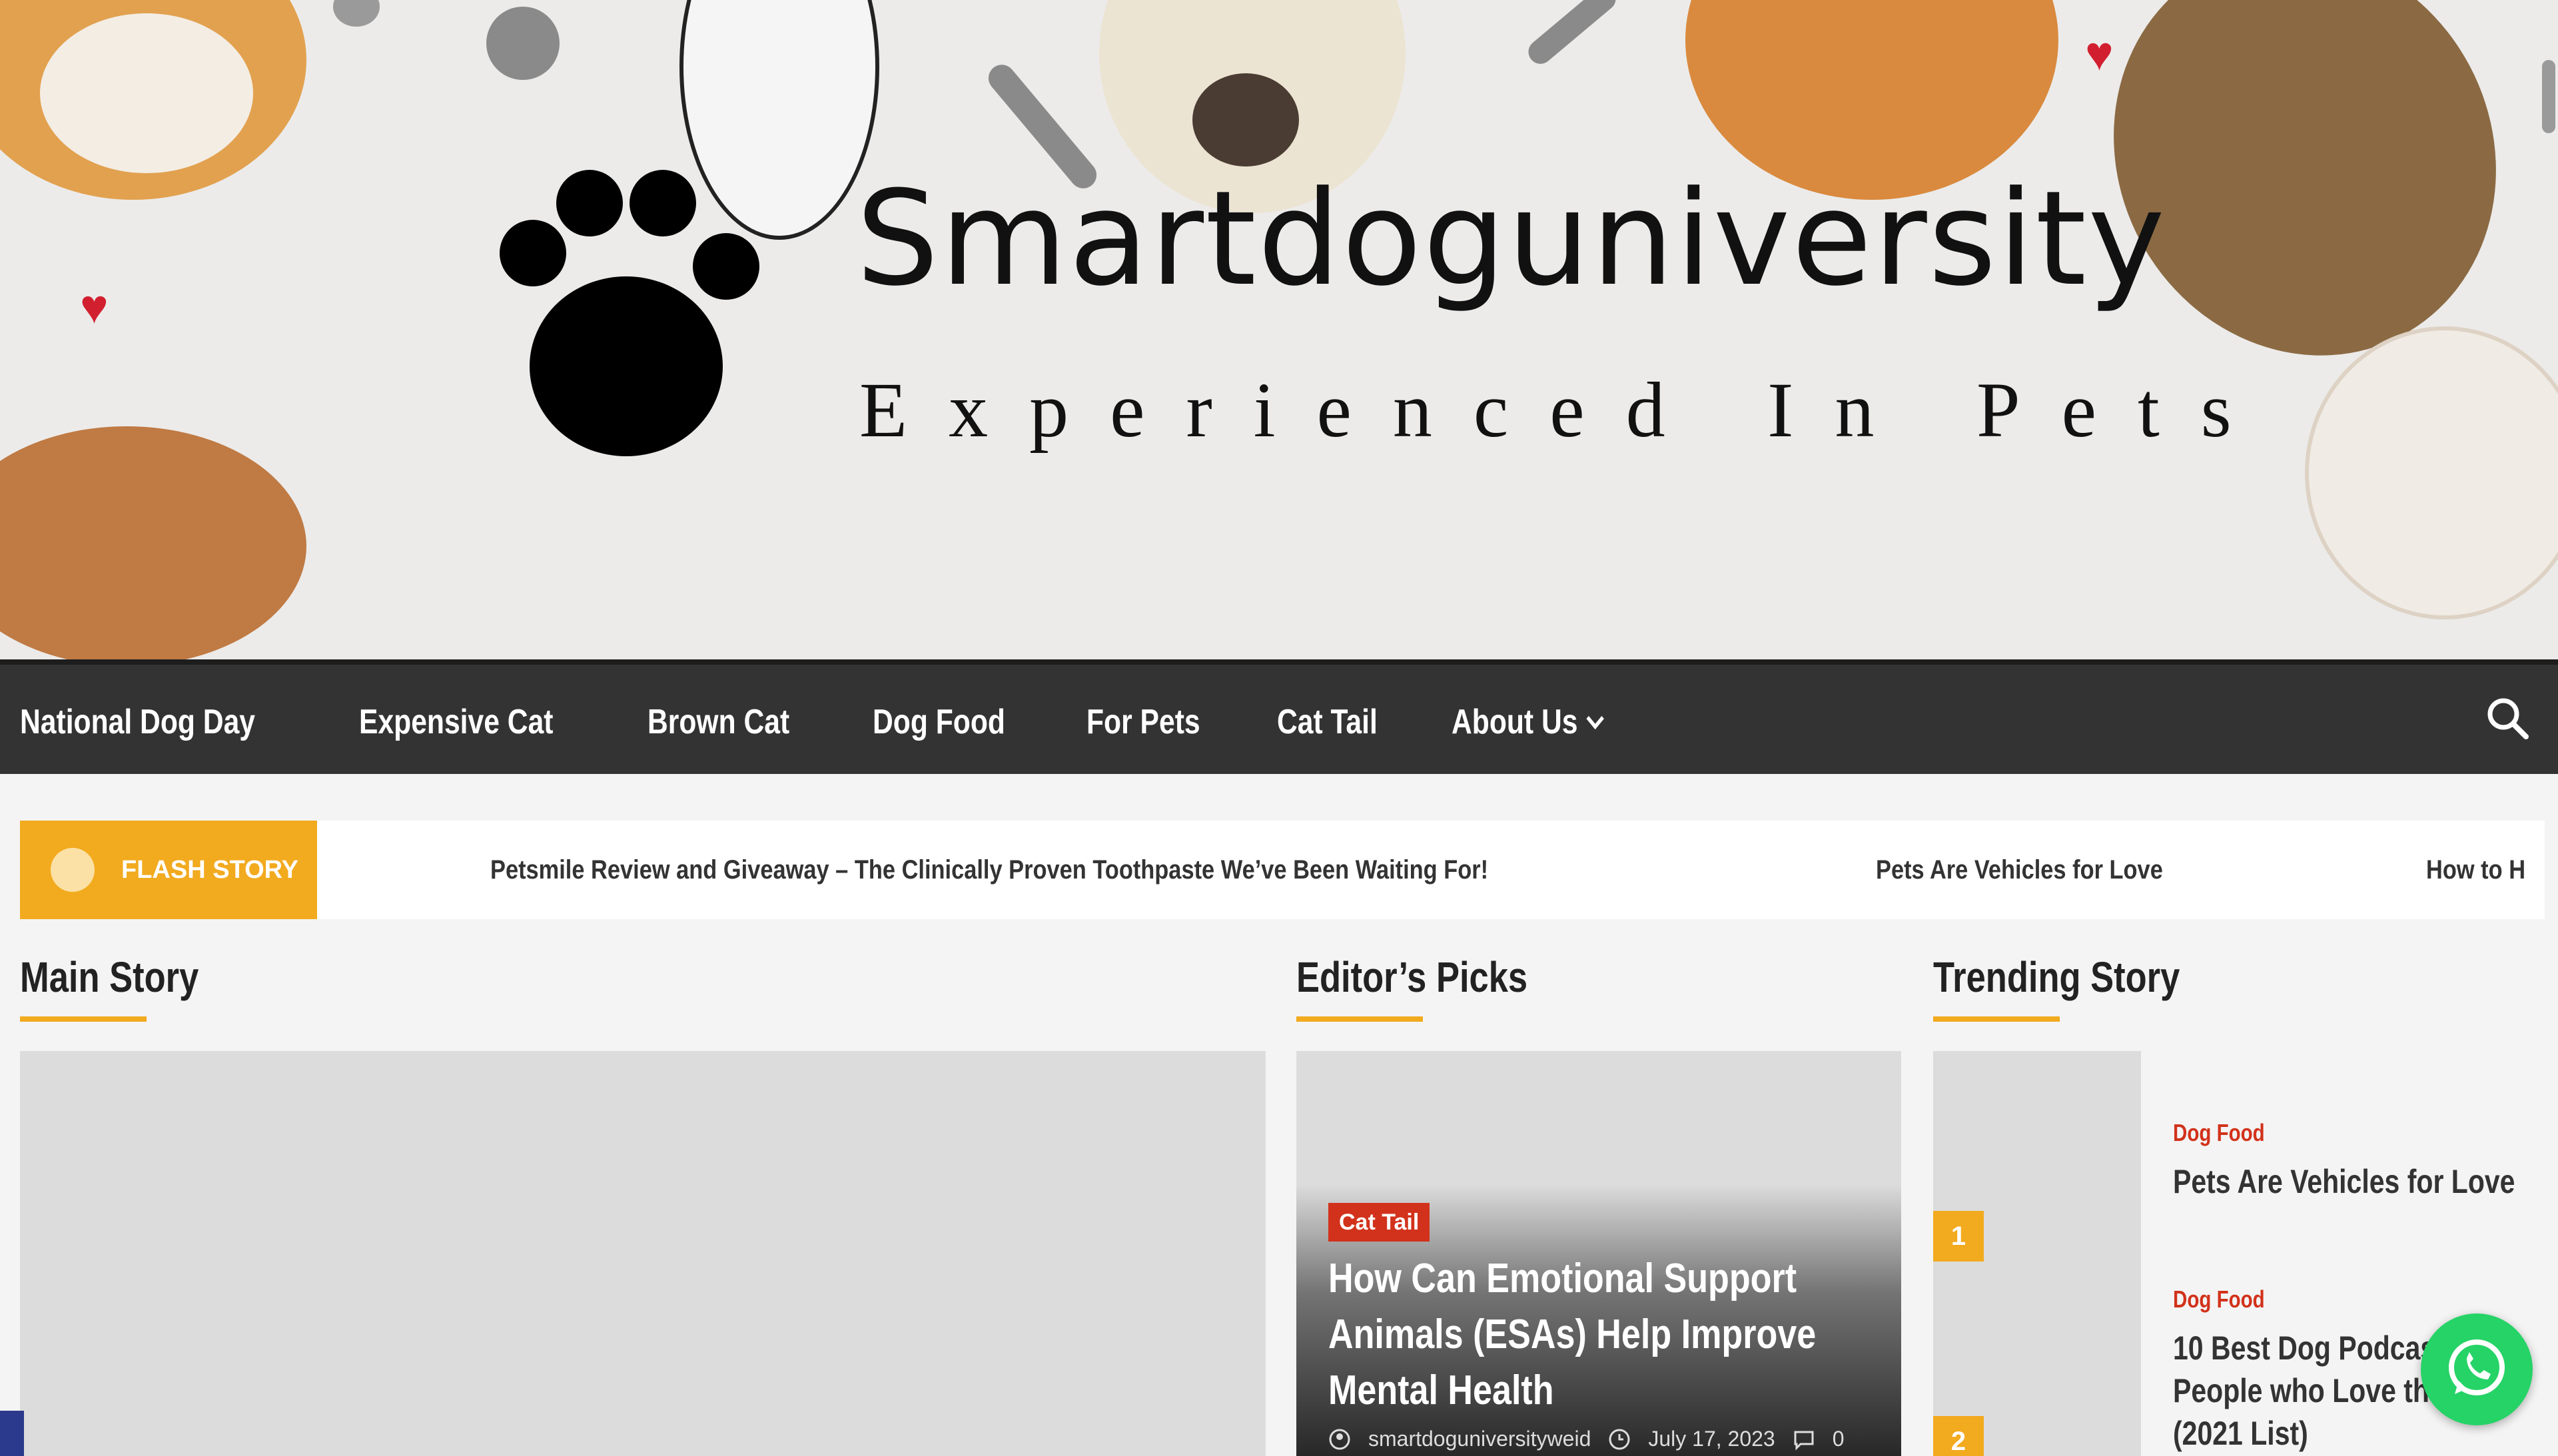 The width and height of the screenshot is (2558, 1456). I want to click on trending-title: Pets Are Vehicles for Love, so click(2344, 1181).